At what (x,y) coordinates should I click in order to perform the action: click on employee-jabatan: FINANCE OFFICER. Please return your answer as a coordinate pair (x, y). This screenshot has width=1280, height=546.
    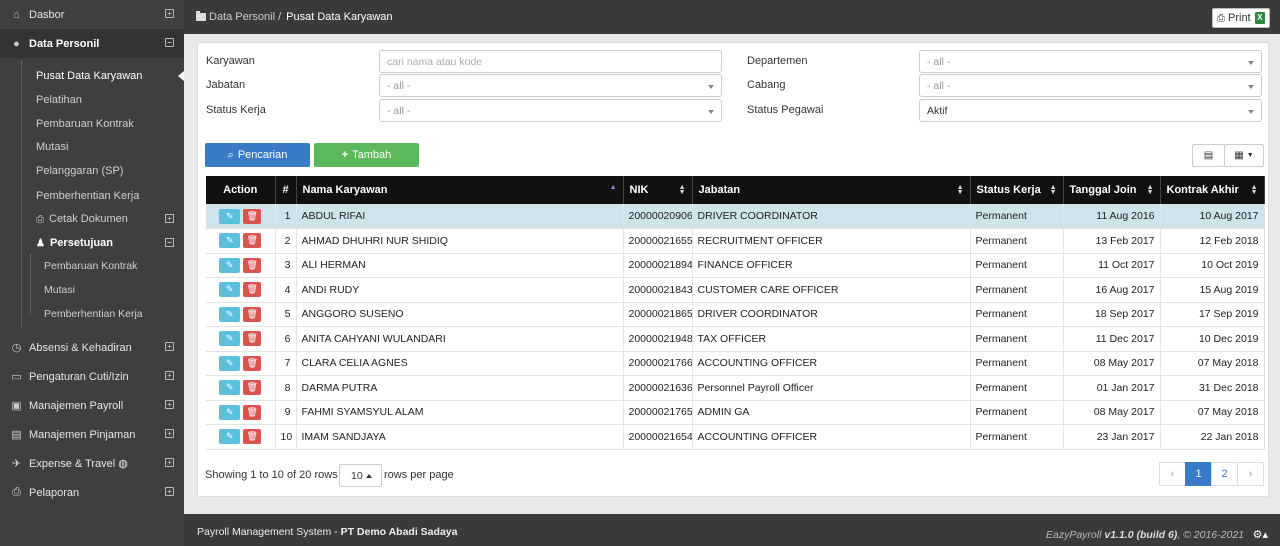
    Looking at the image, I should click on (831, 265).